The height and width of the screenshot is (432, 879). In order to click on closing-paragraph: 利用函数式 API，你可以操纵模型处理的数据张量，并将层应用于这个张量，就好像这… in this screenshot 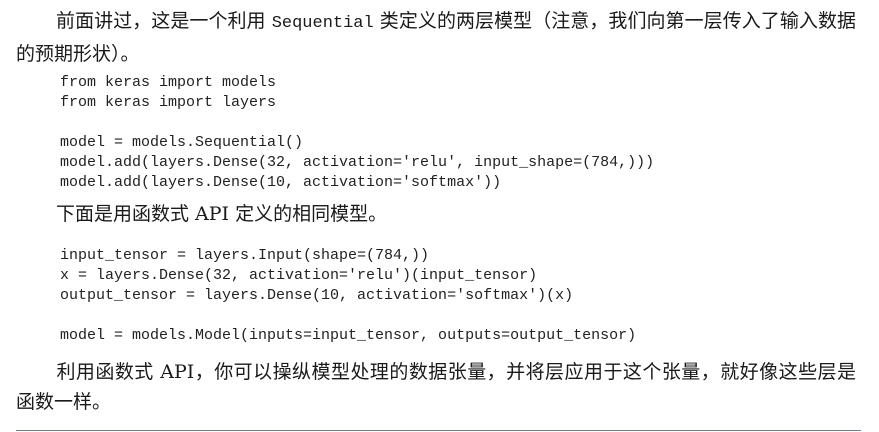, I will do `click(436, 387)`.